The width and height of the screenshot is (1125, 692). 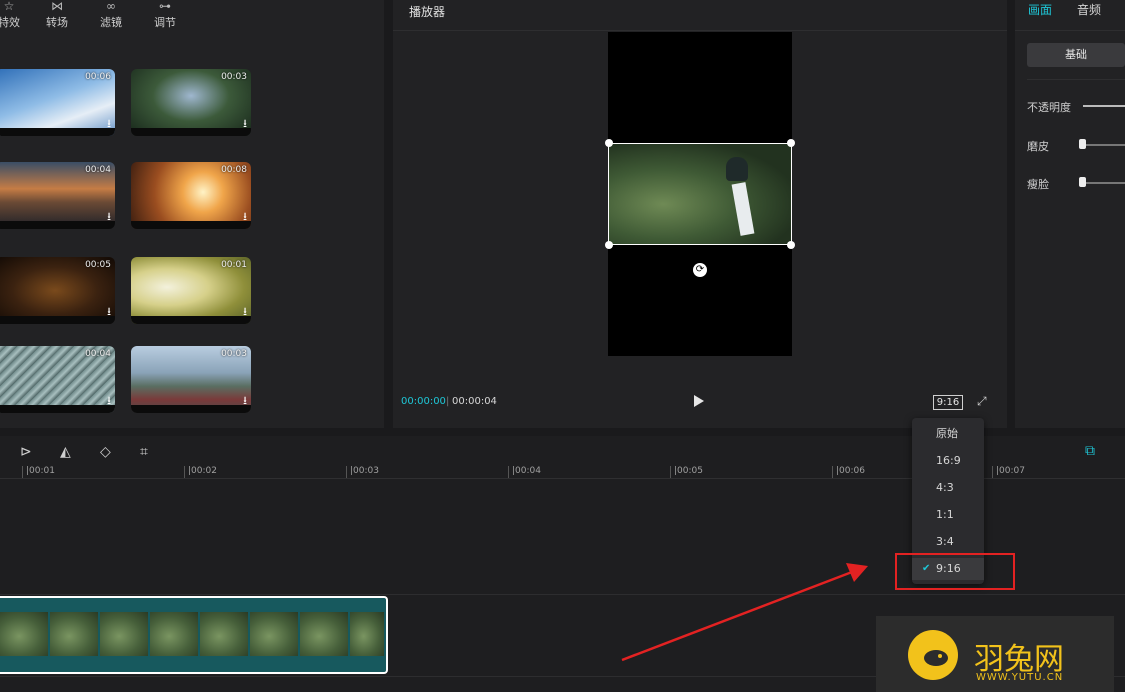 I want to click on effects-icon: ☆, so click(x=9, y=6).